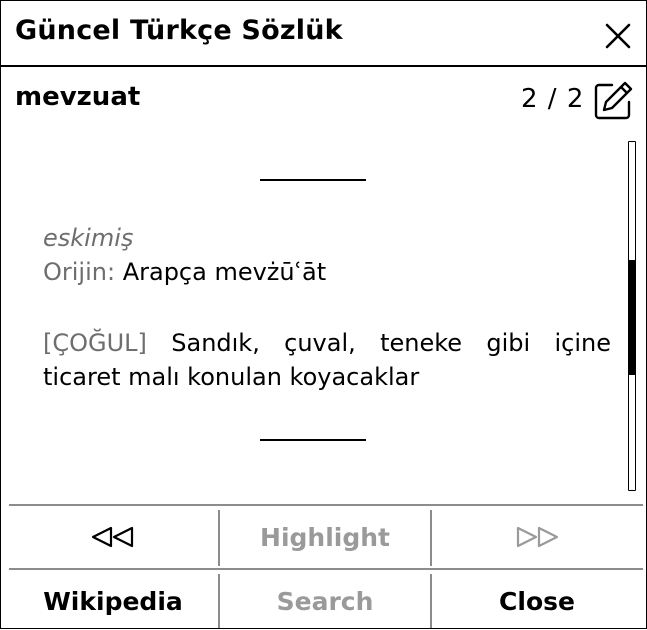  Describe the element at coordinates (88, 238) in the screenshot. I see `usage-label: eskimiş` at that location.